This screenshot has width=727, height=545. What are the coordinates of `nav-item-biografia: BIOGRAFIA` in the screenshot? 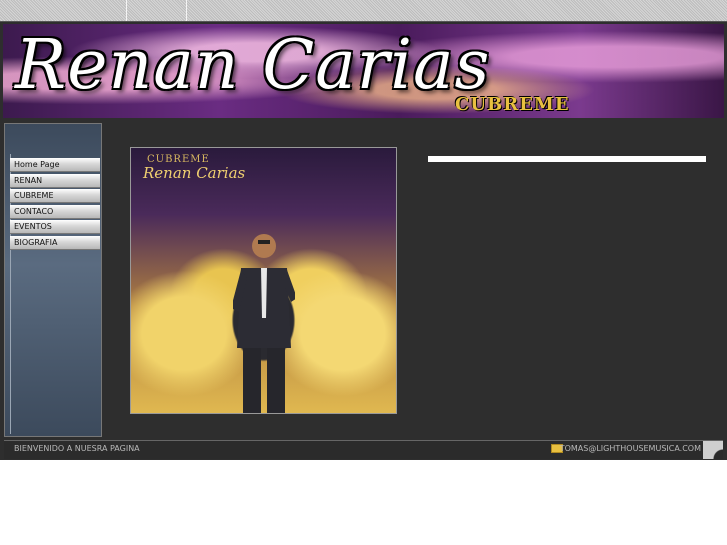 It's located at (55, 242).